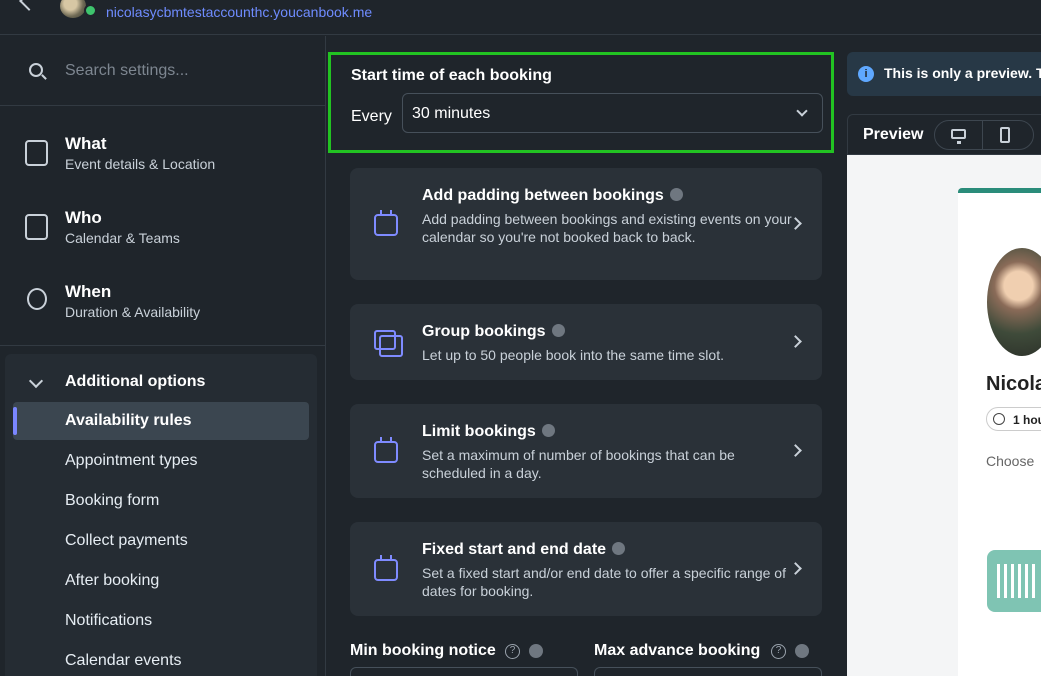 The width and height of the screenshot is (1041, 676). Describe the element at coordinates (126, 540) in the screenshot. I see `sidebar-item-label: Collect payments` at that location.